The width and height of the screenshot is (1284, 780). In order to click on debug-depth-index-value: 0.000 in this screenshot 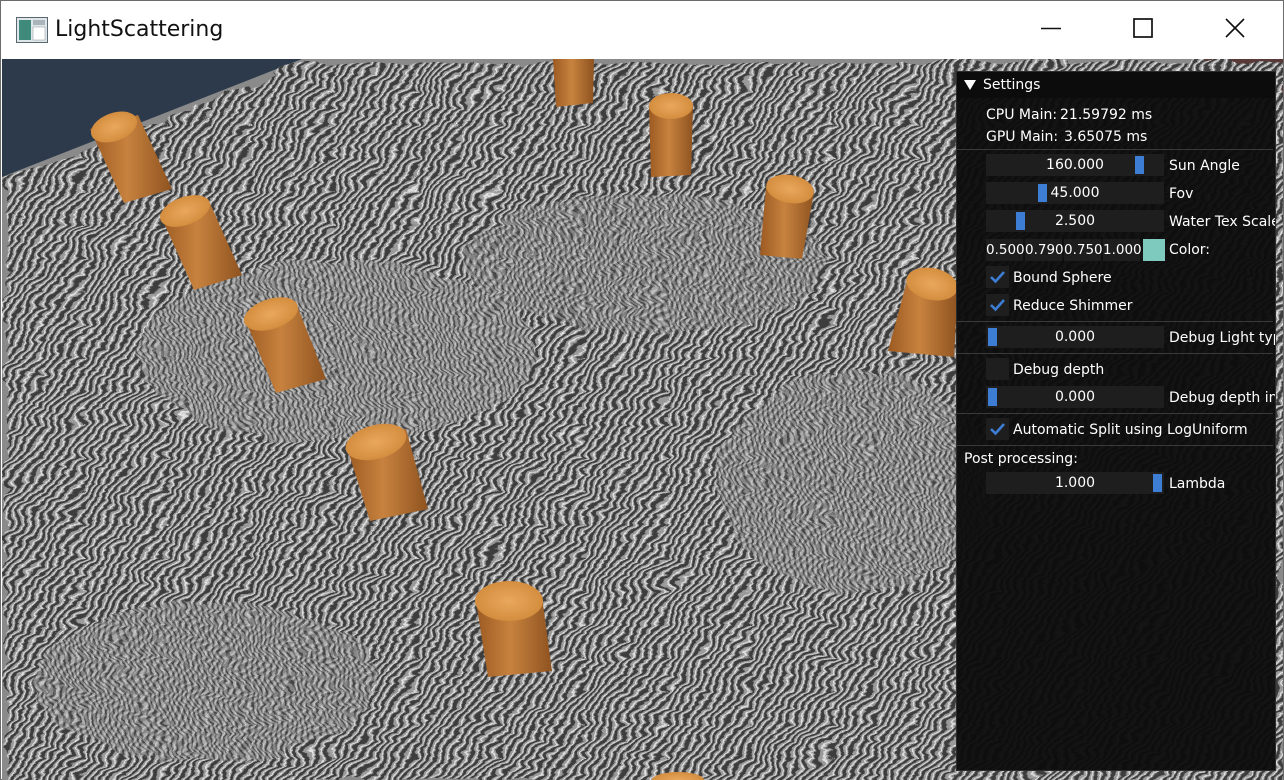, I will do `click(1075, 397)`.